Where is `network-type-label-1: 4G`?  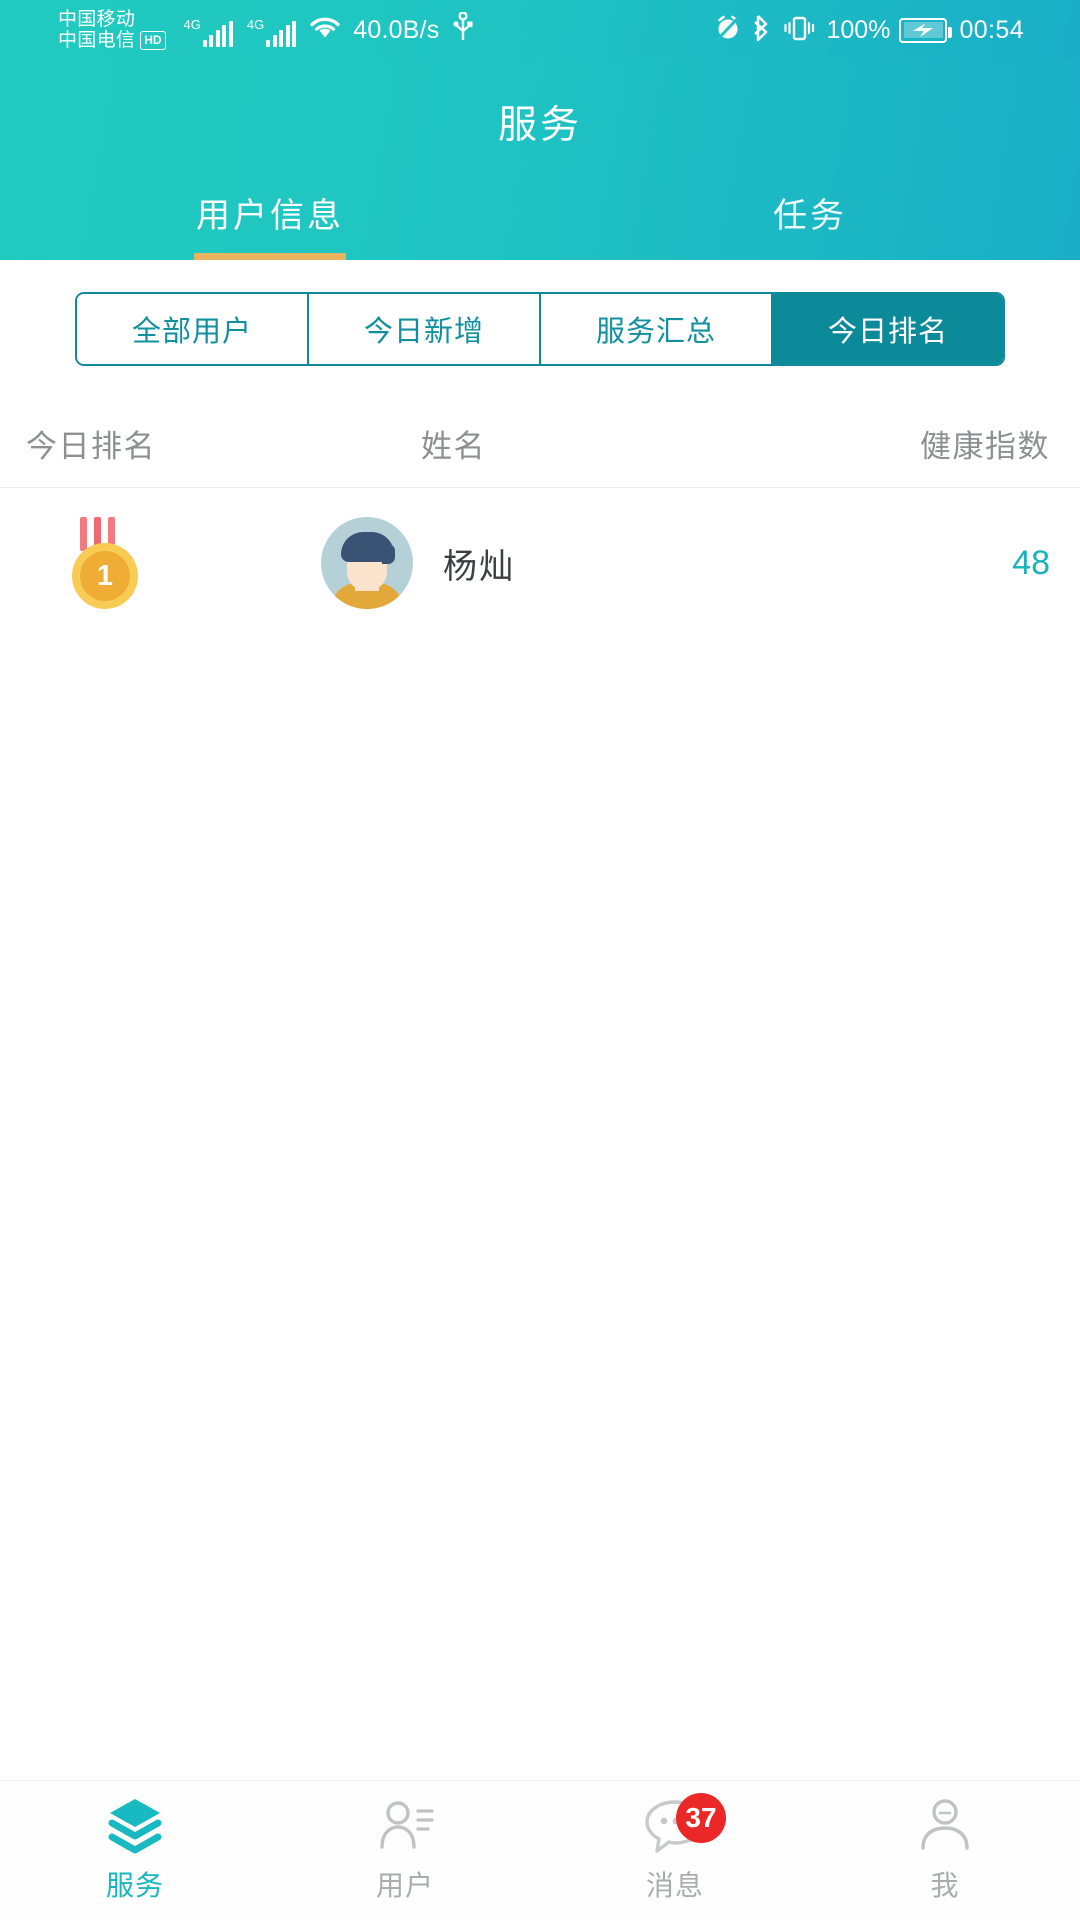
network-type-label-1: 4G is located at coordinates (192, 24).